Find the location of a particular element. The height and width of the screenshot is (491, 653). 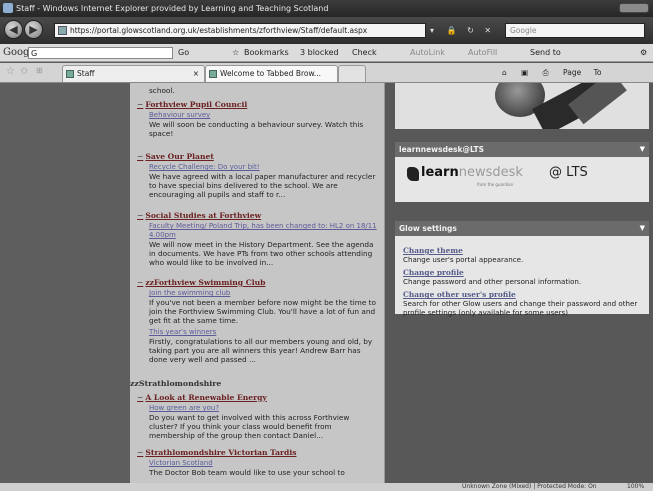

autolink-button: AutoLink is located at coordinates (427, 52).